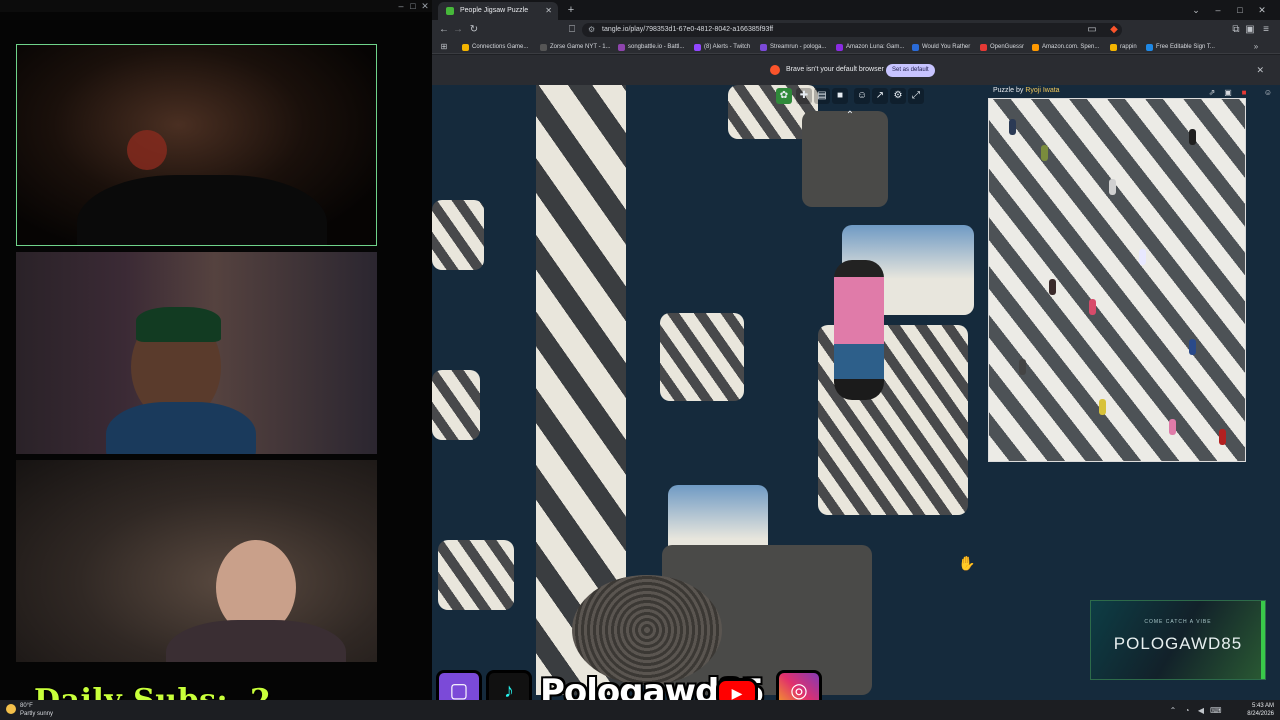 Image resolution: width=1280 pixels, height=720 pixels. I want to click on keyboard-icon: ⌨, so click(1216, 711).